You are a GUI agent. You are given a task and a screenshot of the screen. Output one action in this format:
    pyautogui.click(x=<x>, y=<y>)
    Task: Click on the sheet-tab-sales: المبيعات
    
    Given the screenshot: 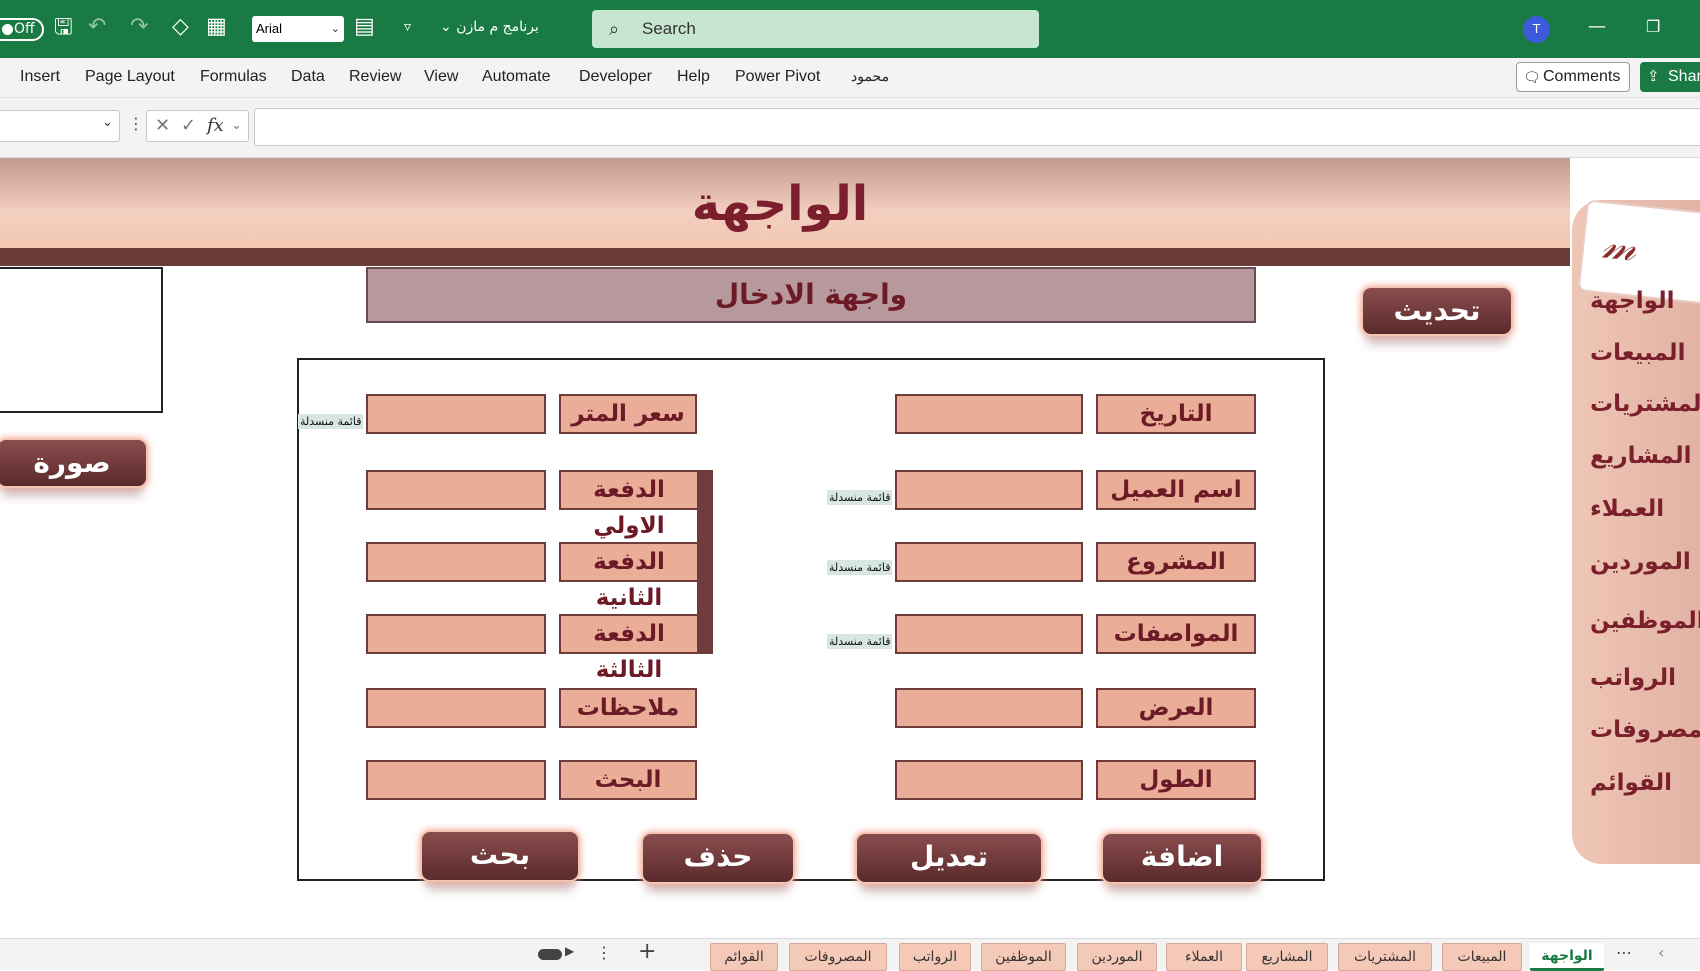 What is the action you would take?
    pyautogui.click(x=1482, y=957)
    